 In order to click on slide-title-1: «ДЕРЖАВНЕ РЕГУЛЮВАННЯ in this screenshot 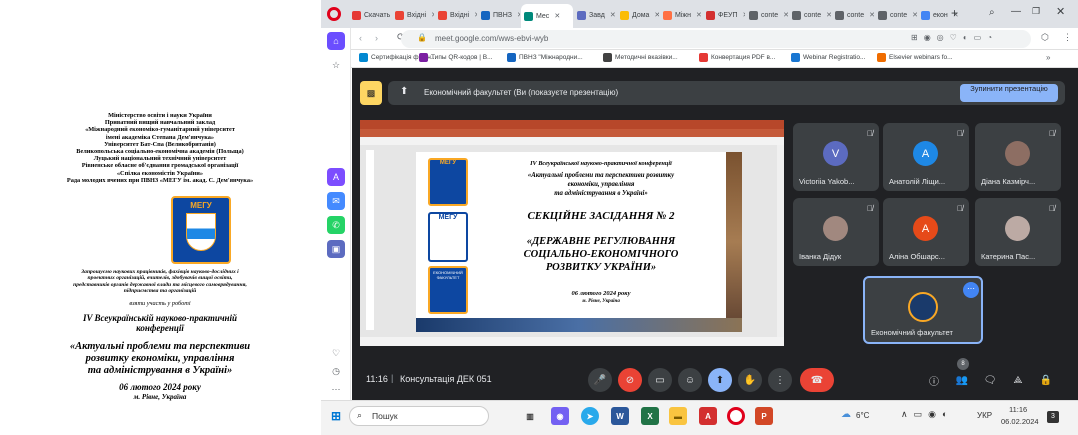, I will do `click(601, 241)`.